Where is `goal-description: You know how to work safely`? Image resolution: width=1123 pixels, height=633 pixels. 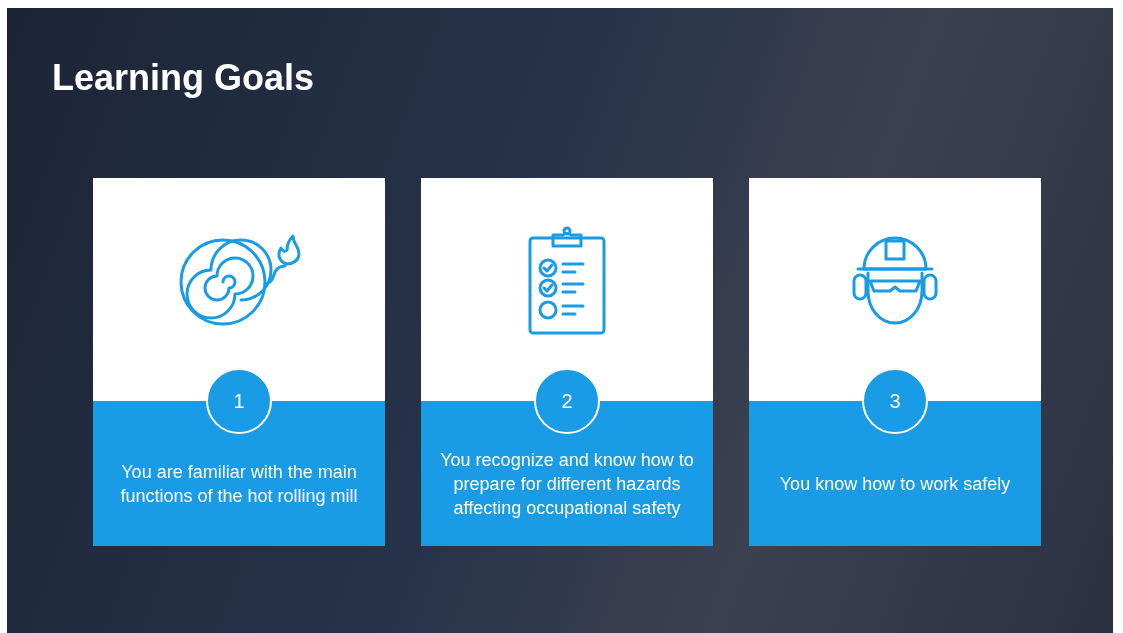
goal-description: You know how to work safely is located at coordinates (895, 484).